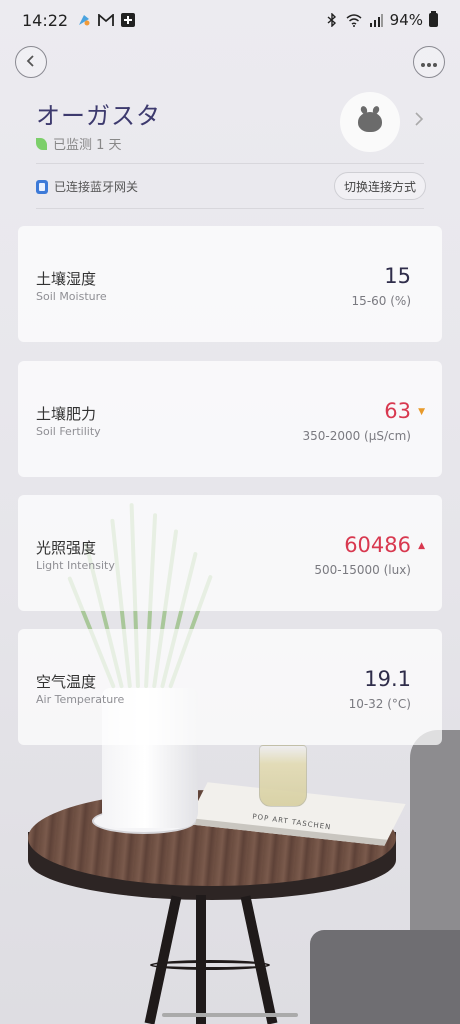 The image size is (460, 1024). I want to click on monitor-duration: 已监测 1 天, so click(79, 143).